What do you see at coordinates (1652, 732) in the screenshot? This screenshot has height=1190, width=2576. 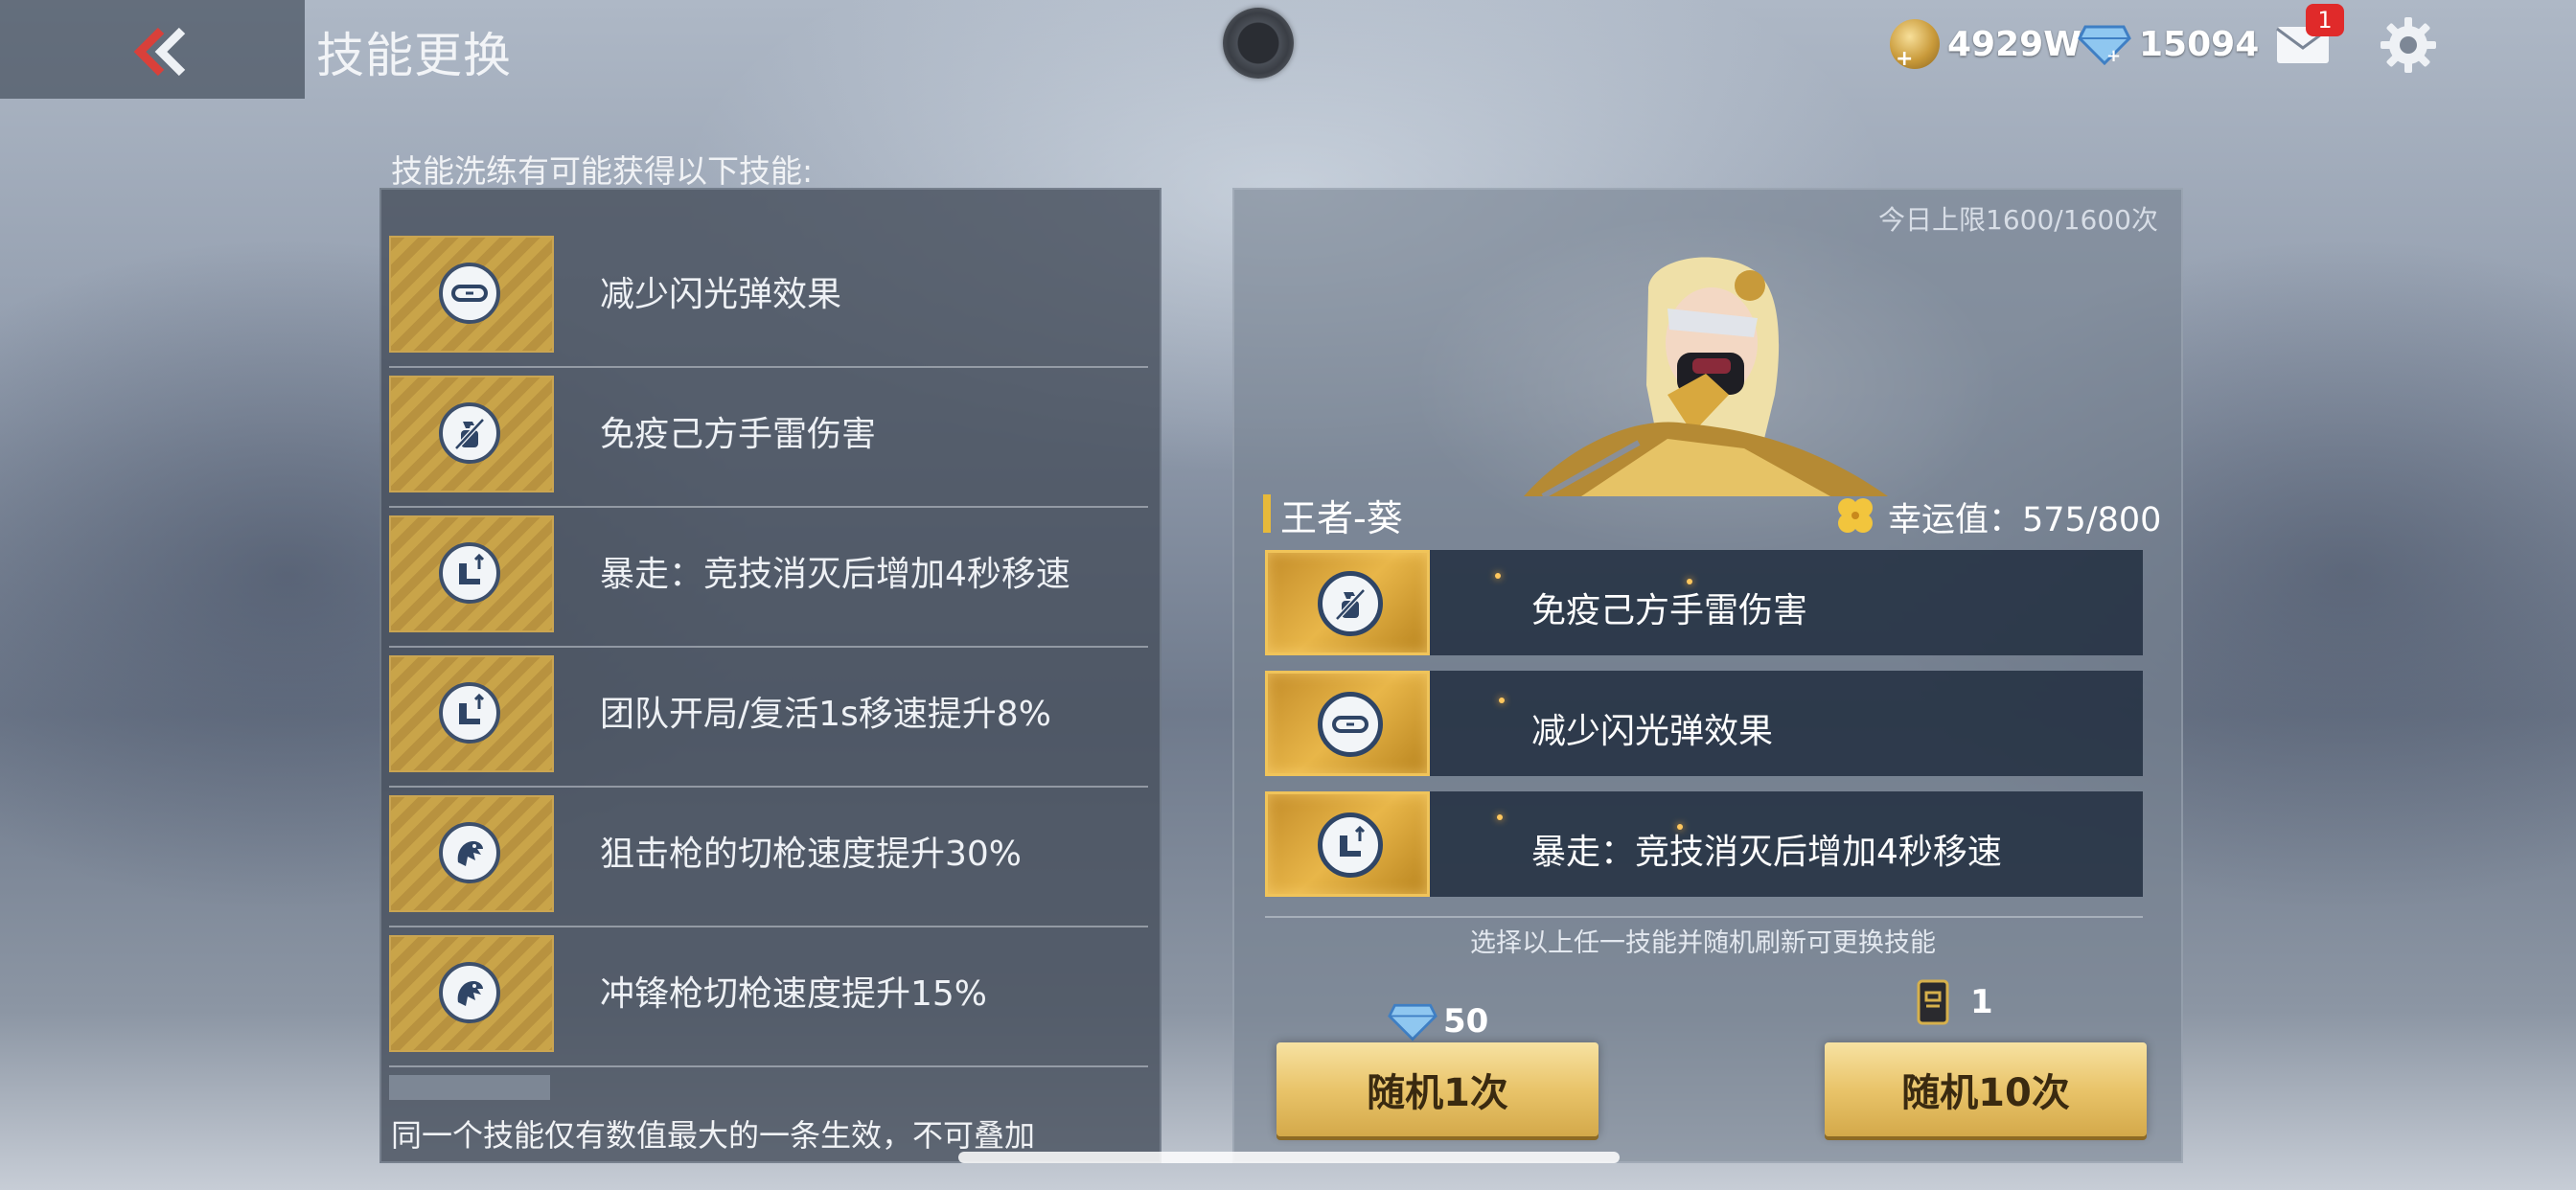 I see `current-skill-label: 减少闪光弹效果` at bounding box center [1652, 732].